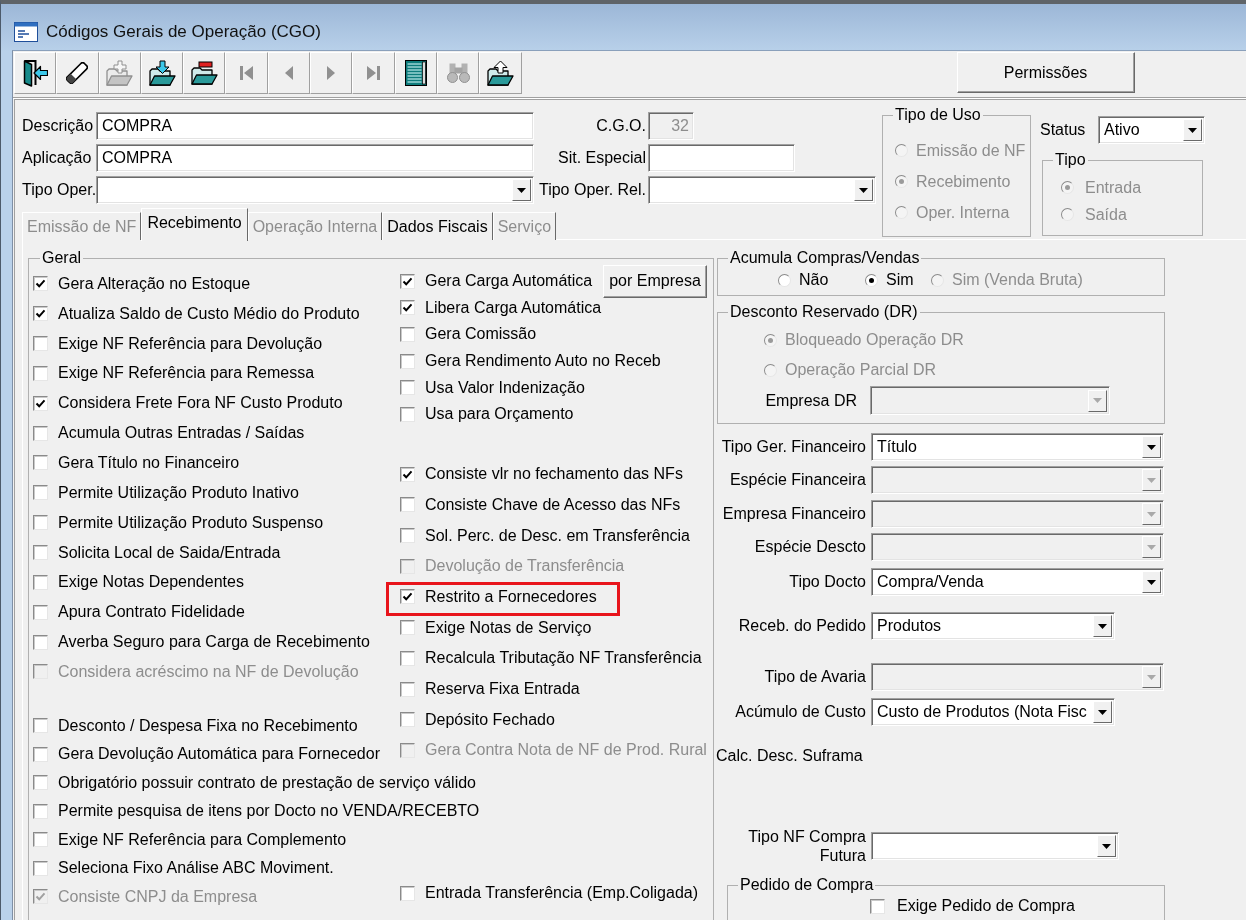  What do you see at coordinates (1017, 280) in the screenshot?
I see `radio-label: Sim (Venda Bruta)` at bounding box center [1017, 280].